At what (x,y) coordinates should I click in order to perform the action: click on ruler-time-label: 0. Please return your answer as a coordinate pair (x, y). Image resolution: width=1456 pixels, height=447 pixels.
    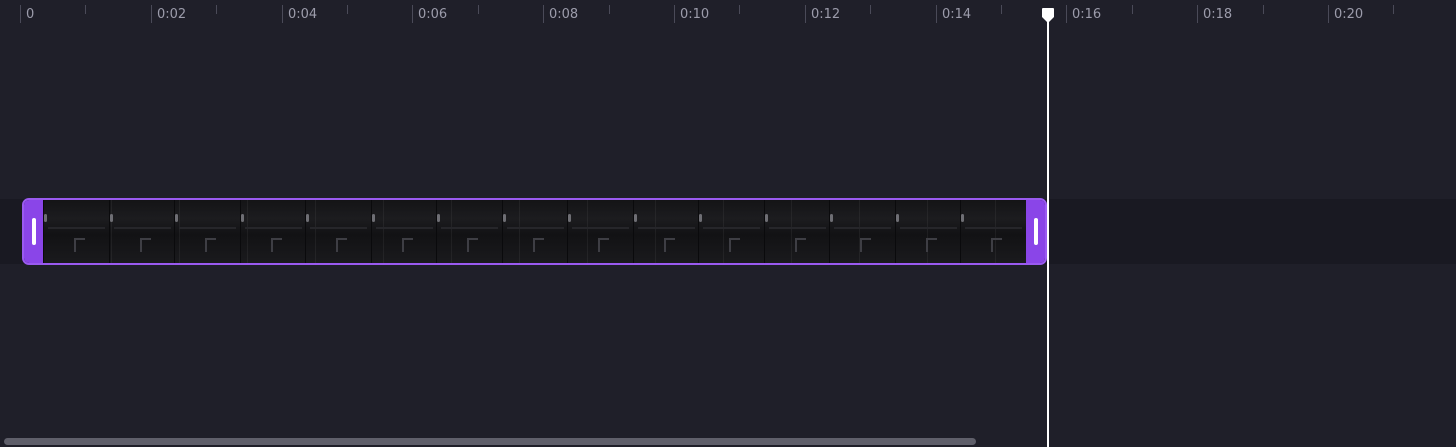
    Looking at the image, I should click on (30, 14).